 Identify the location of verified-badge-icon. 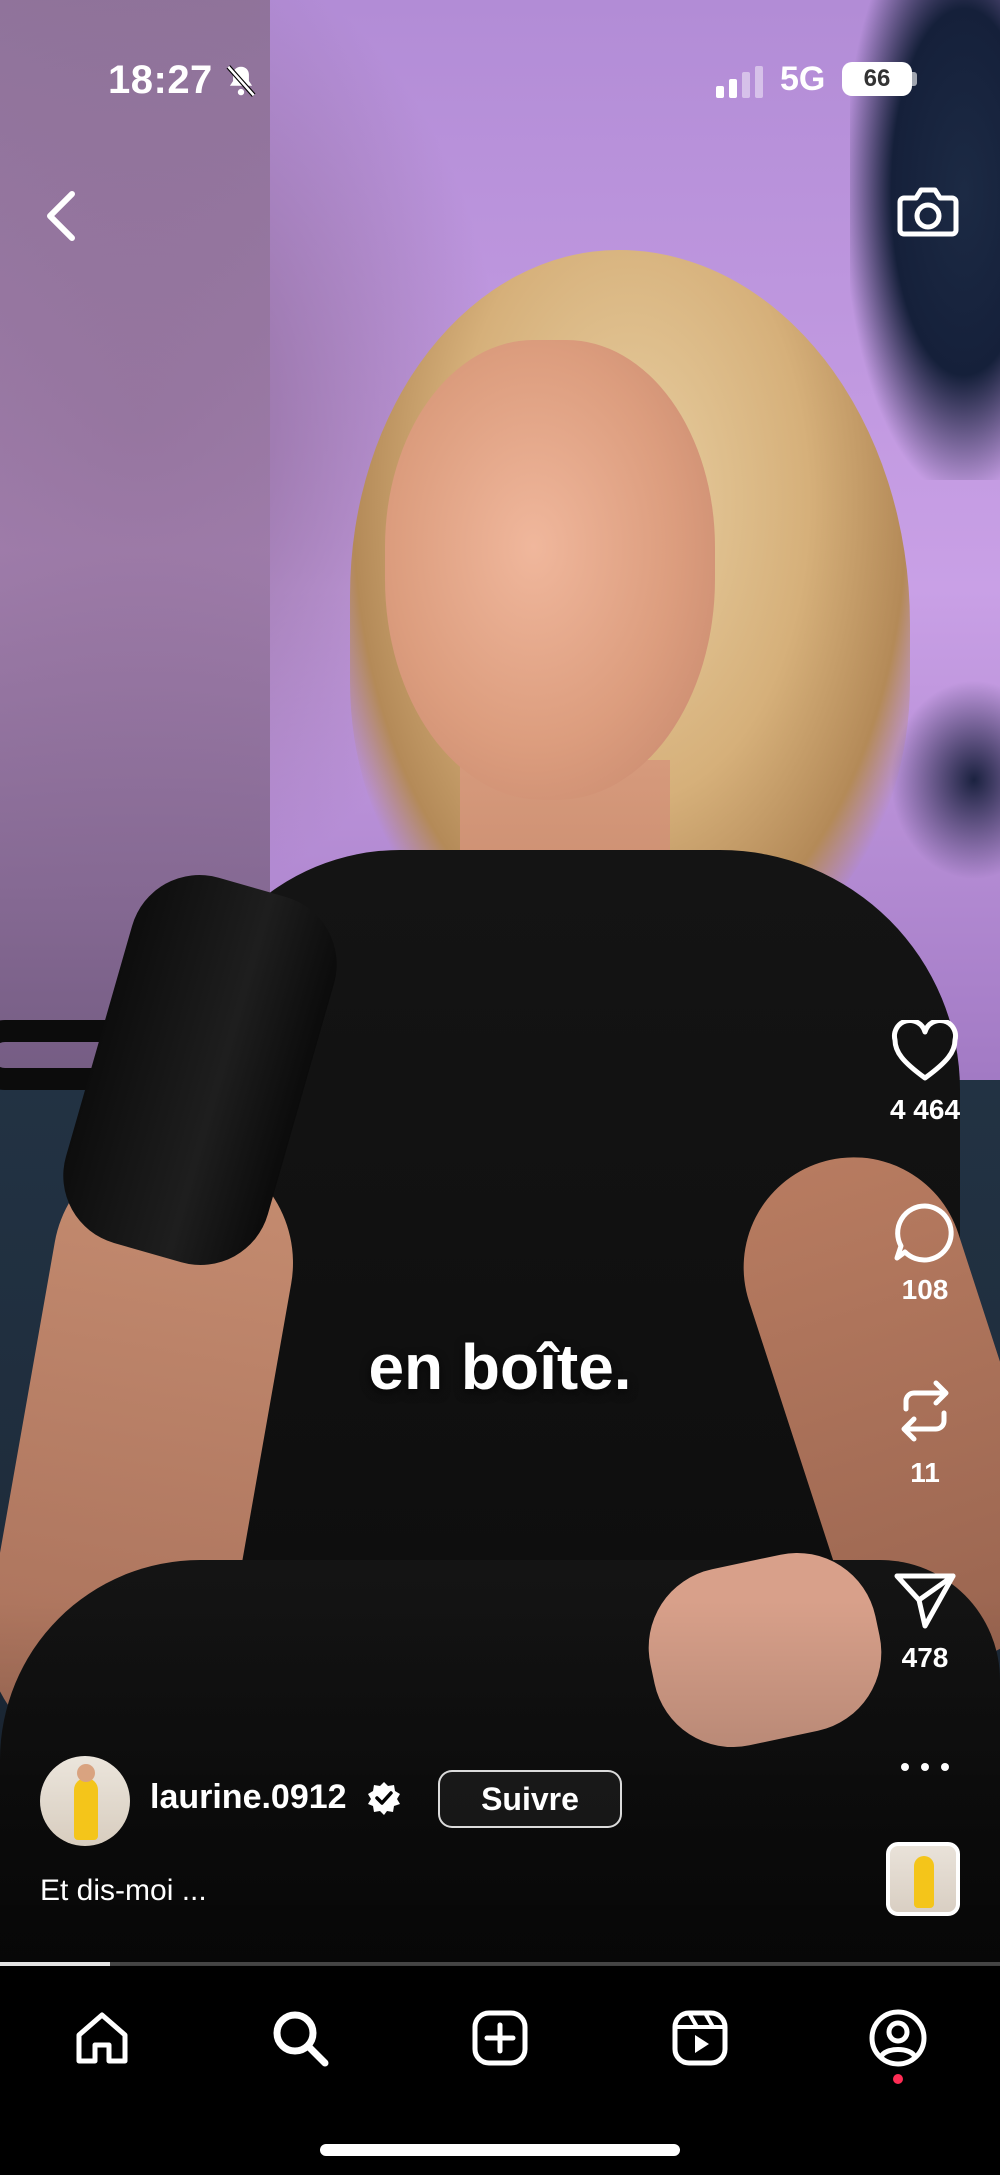
(384, 1798).